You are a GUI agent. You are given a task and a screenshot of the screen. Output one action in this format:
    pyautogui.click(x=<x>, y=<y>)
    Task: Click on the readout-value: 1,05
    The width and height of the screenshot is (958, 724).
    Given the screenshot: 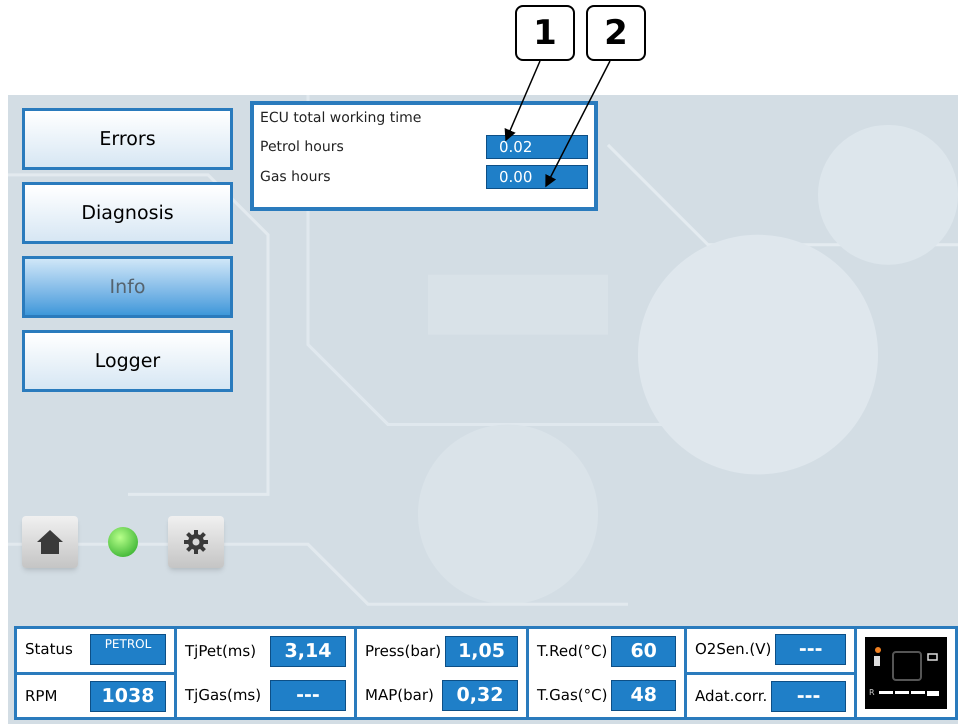 What is the action you would take?
    pyautogui.click(x=481, y=651)
    